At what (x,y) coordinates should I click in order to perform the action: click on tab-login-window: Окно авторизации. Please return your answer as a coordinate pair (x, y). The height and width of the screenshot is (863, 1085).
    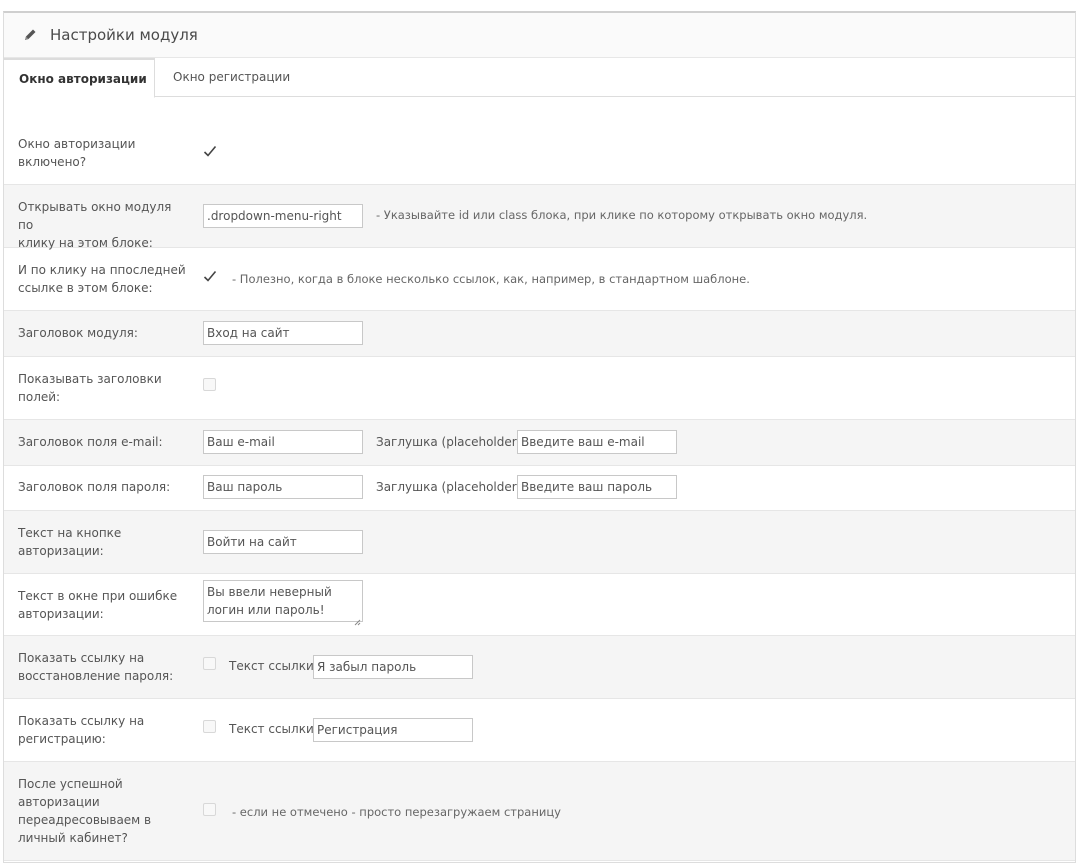
    Looking at the image, I should click on (79, 78).